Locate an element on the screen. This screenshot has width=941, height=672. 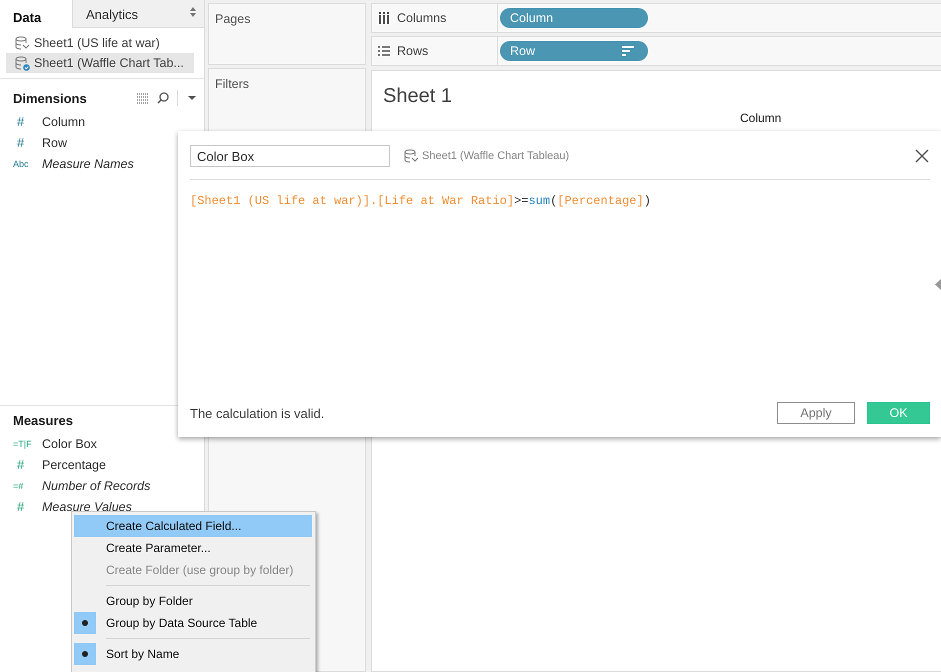
validation-message: The calculation is valid. is located at coordinates (258, 413).